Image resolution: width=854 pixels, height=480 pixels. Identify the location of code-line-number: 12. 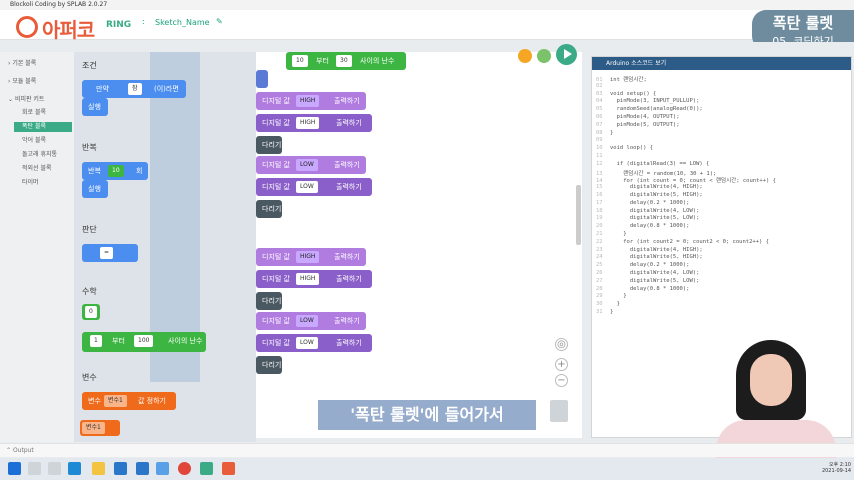
(599, 163).